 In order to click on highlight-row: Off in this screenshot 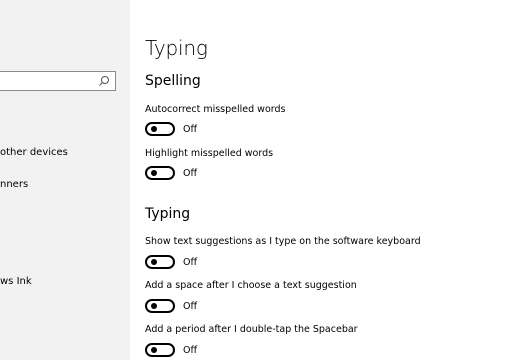, I will do `click(171, 173)`.